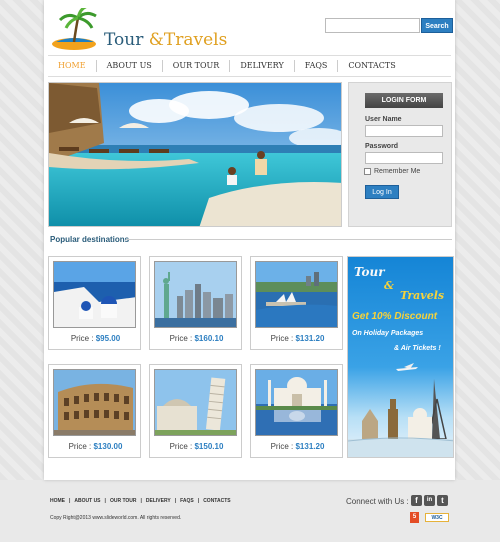 The image size is (500, 542). I want to click on login-button: Log In, so click(382, 192).